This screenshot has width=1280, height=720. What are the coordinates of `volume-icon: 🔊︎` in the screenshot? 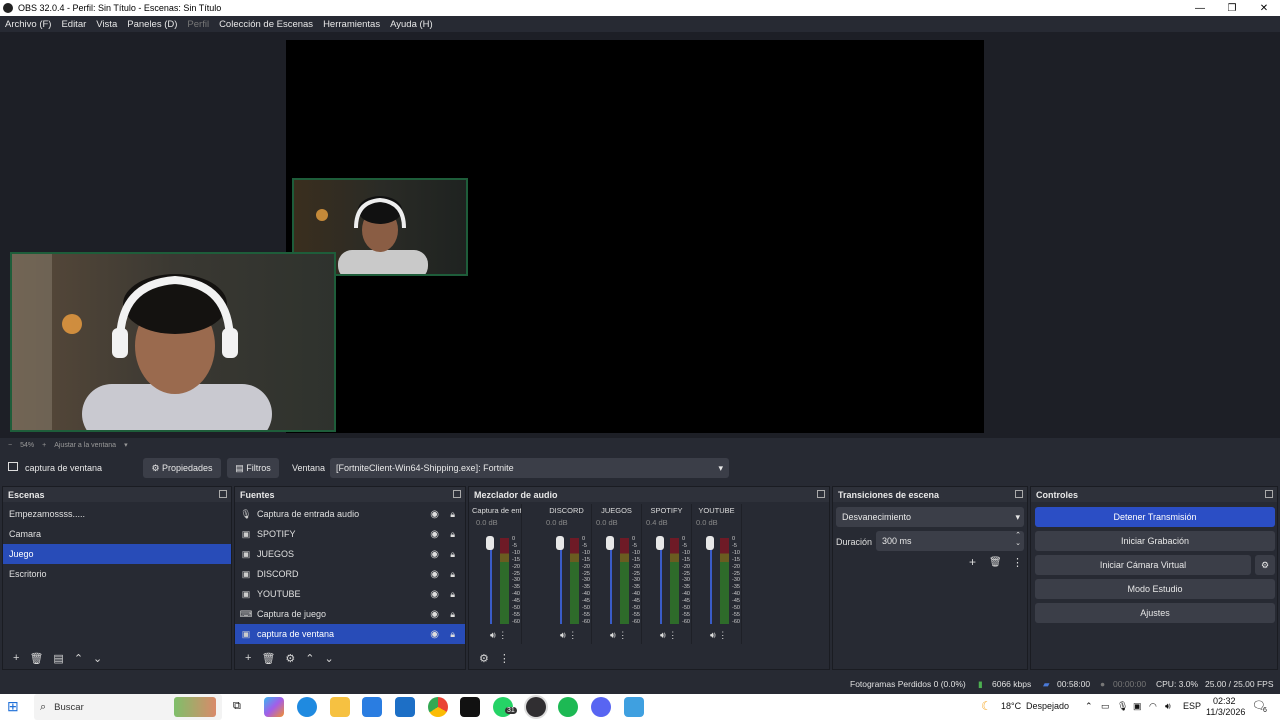 It's located at (1168, 706).